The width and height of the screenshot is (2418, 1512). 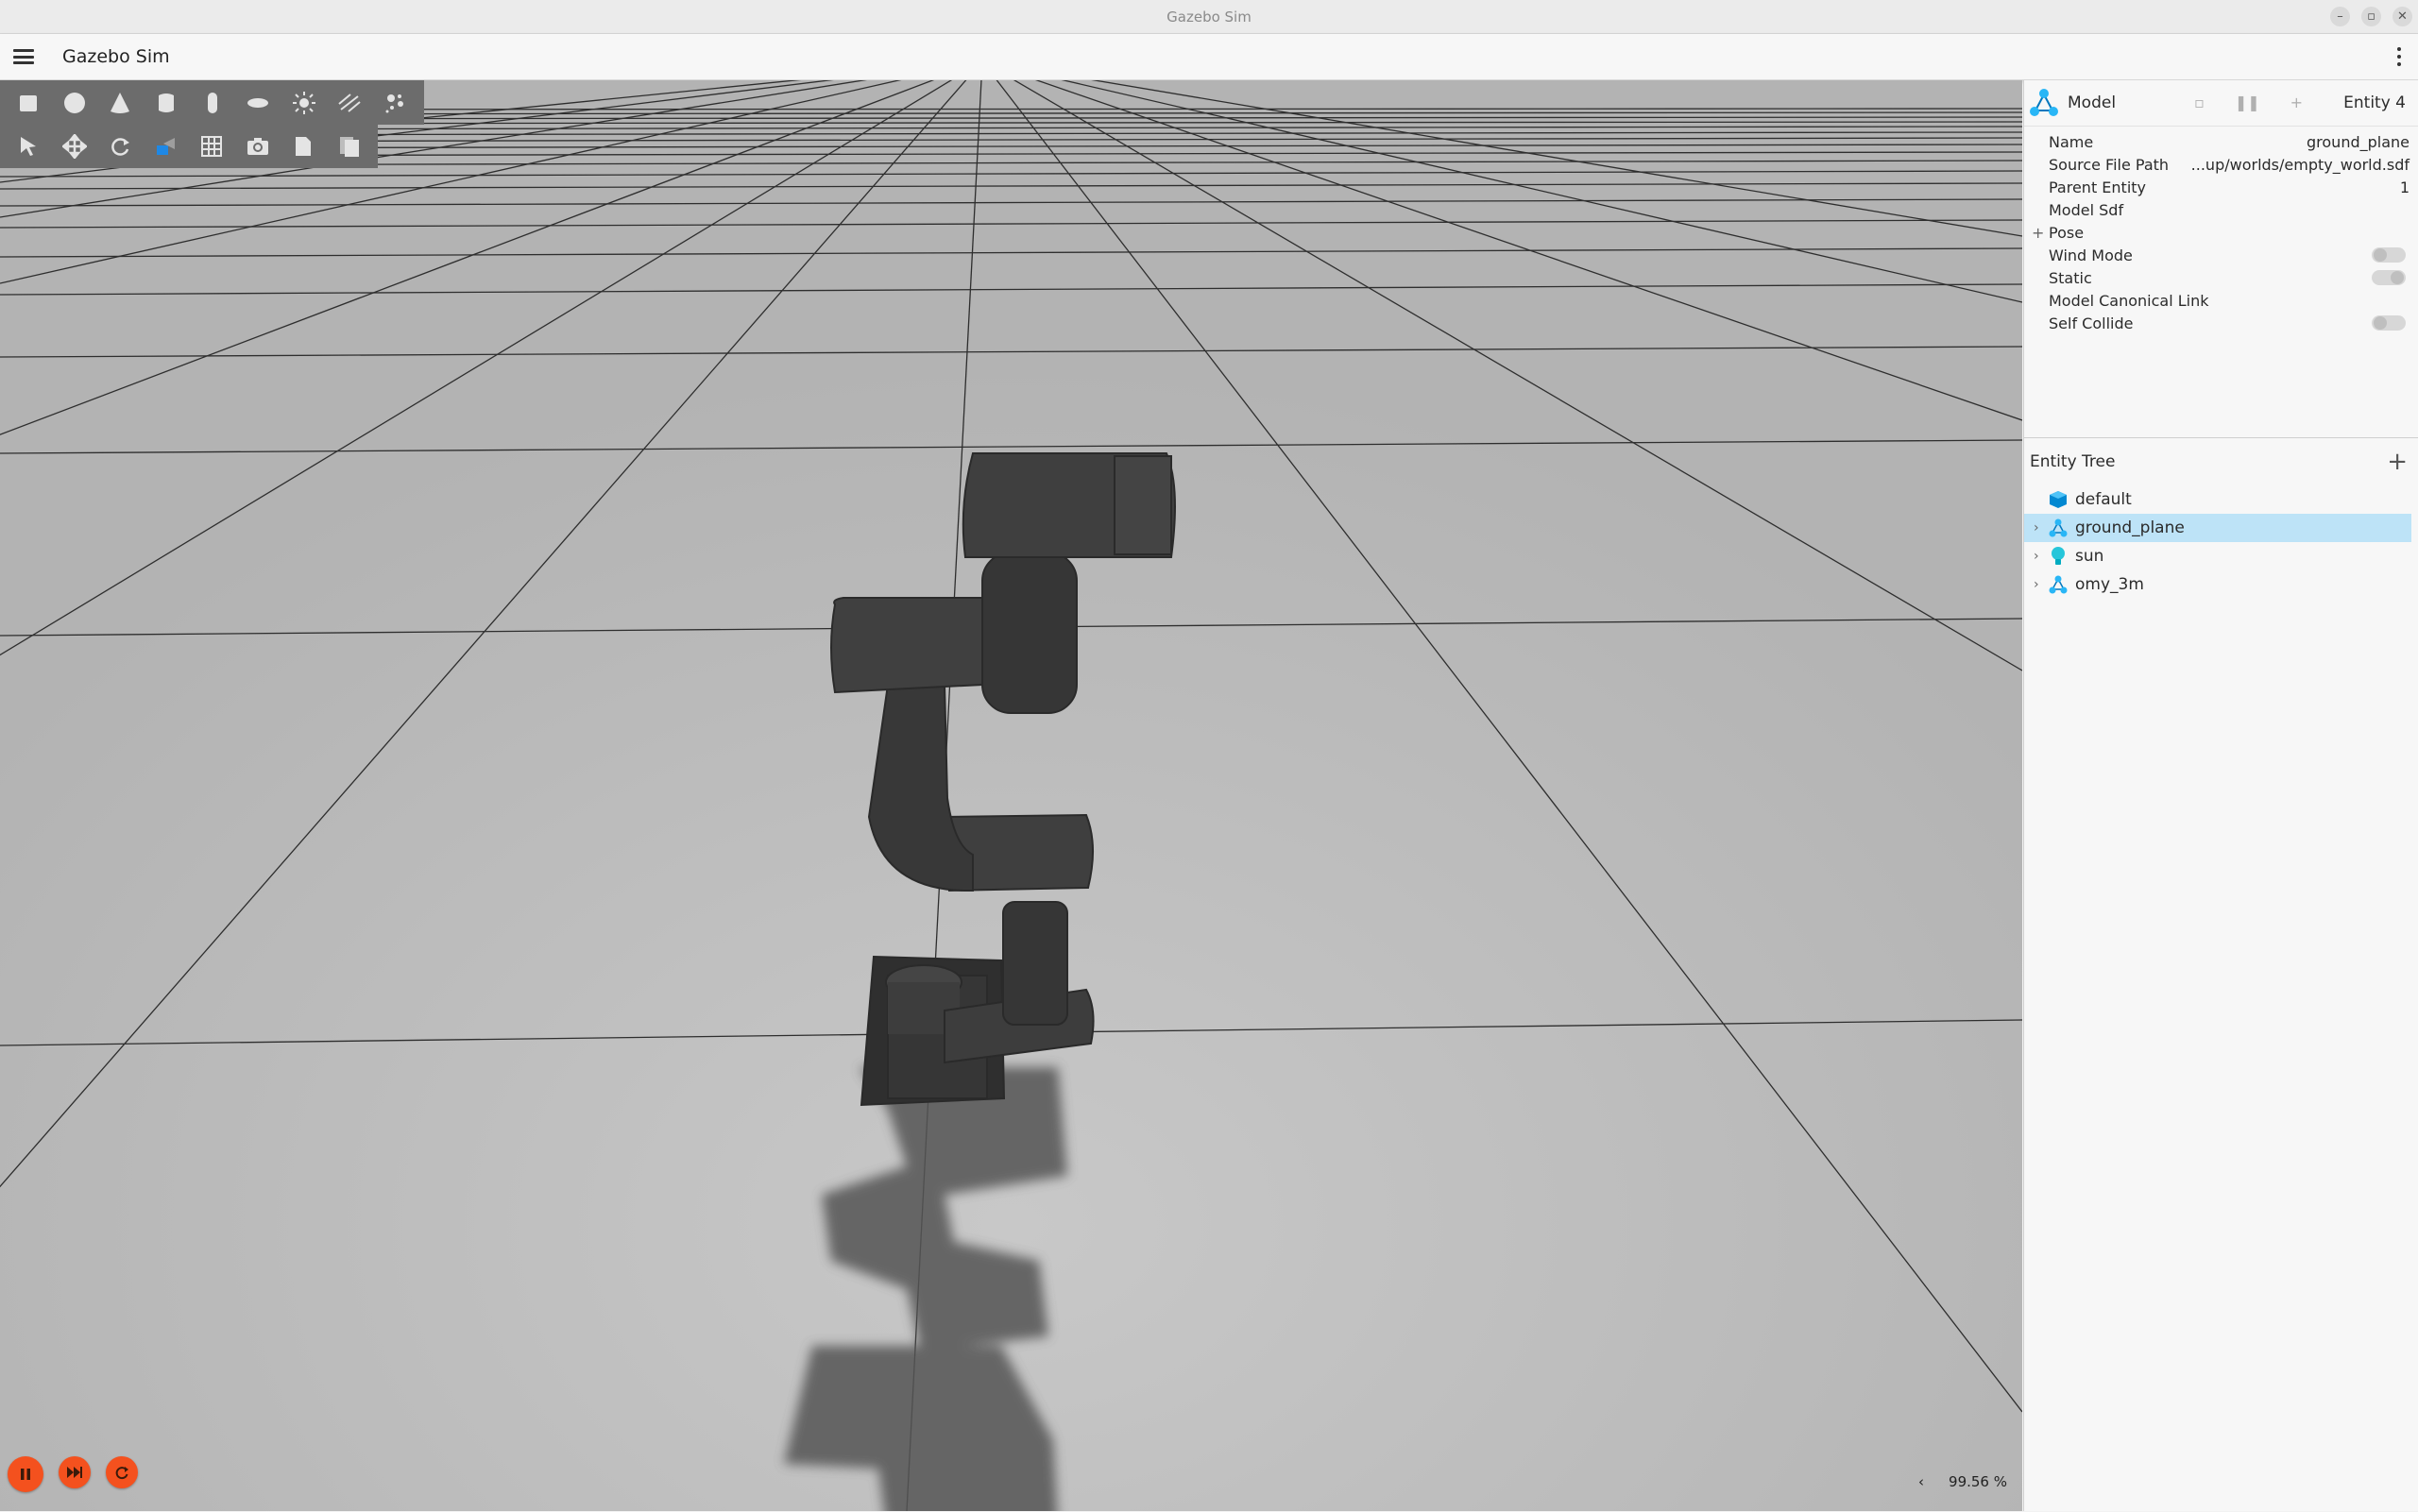 I want to click on property-value: ...up/worlds/empty_world.sdf, so click(x=2300, y=164).